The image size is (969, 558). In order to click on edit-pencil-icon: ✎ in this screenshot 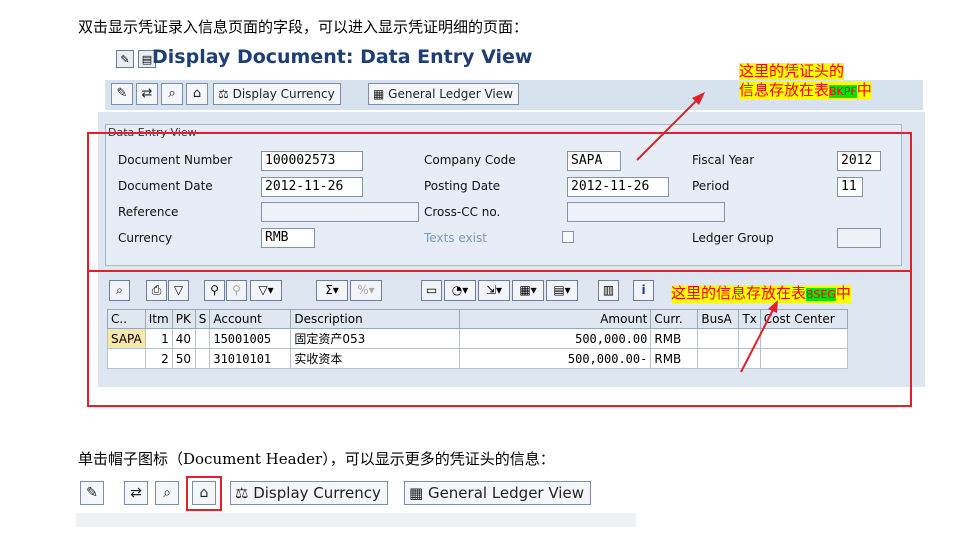, I will do `click(92, 493)`.